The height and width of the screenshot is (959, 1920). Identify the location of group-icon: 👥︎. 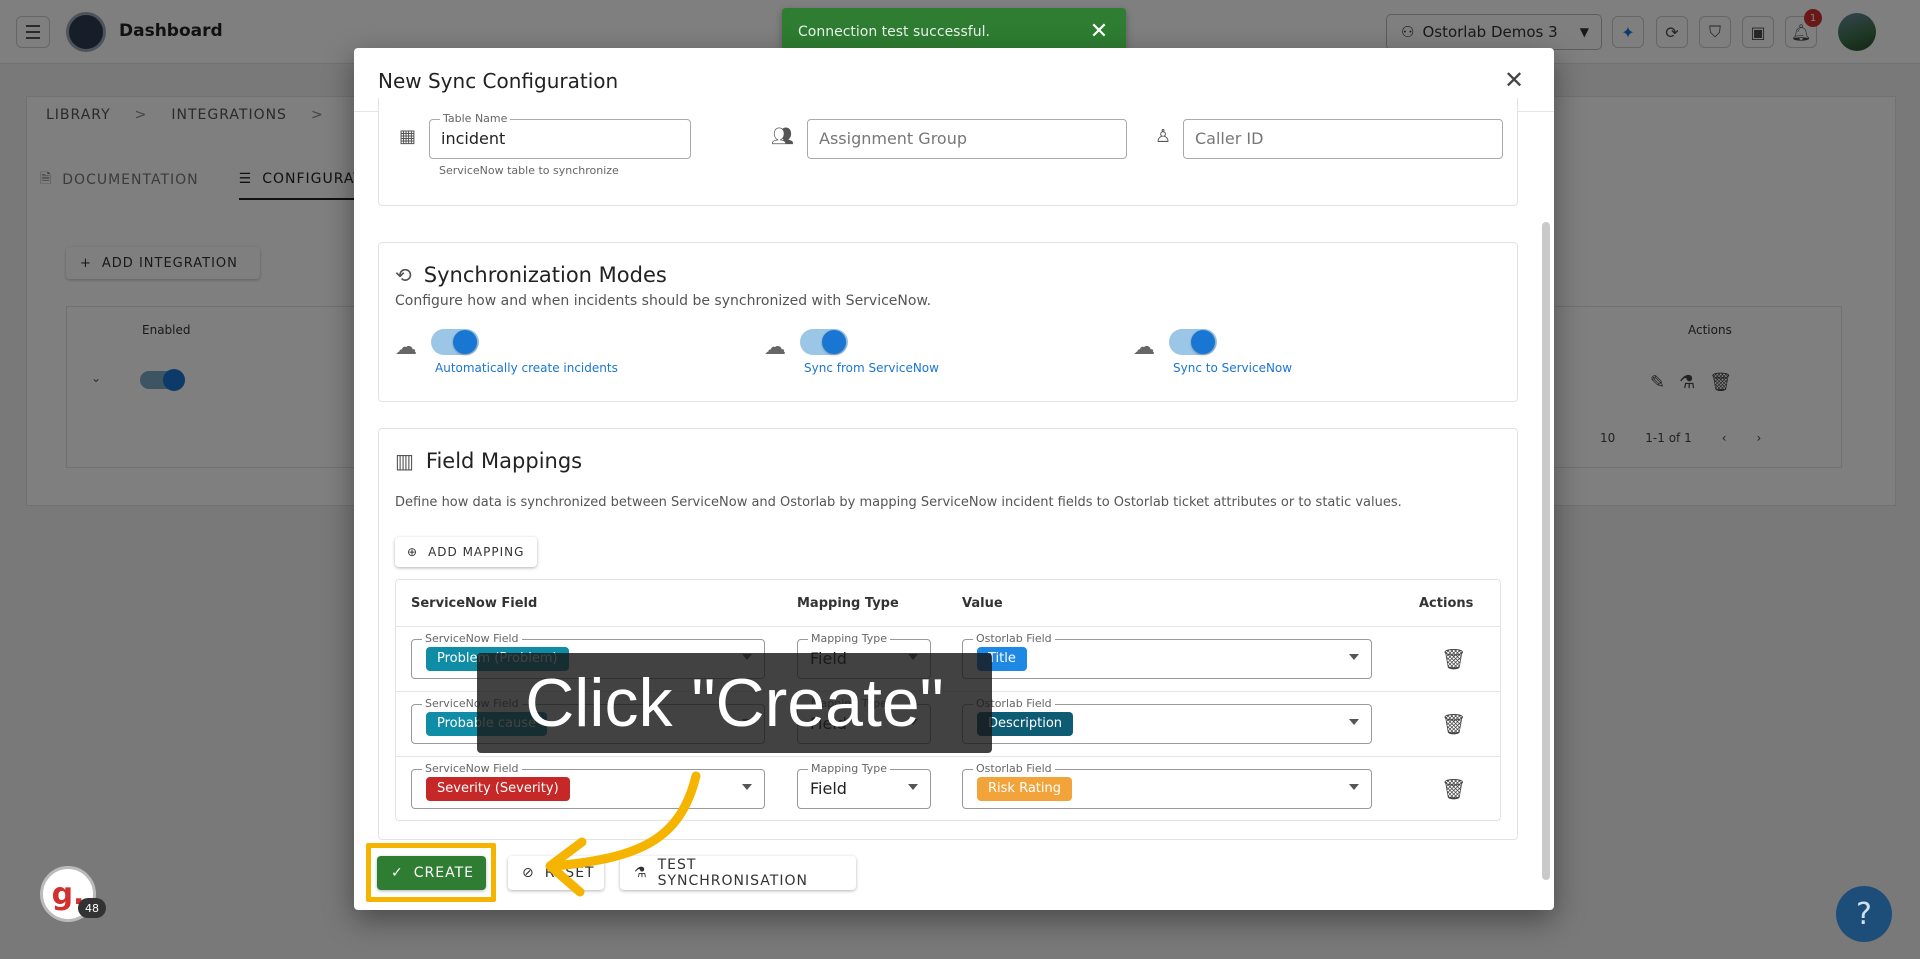
(782, 136).